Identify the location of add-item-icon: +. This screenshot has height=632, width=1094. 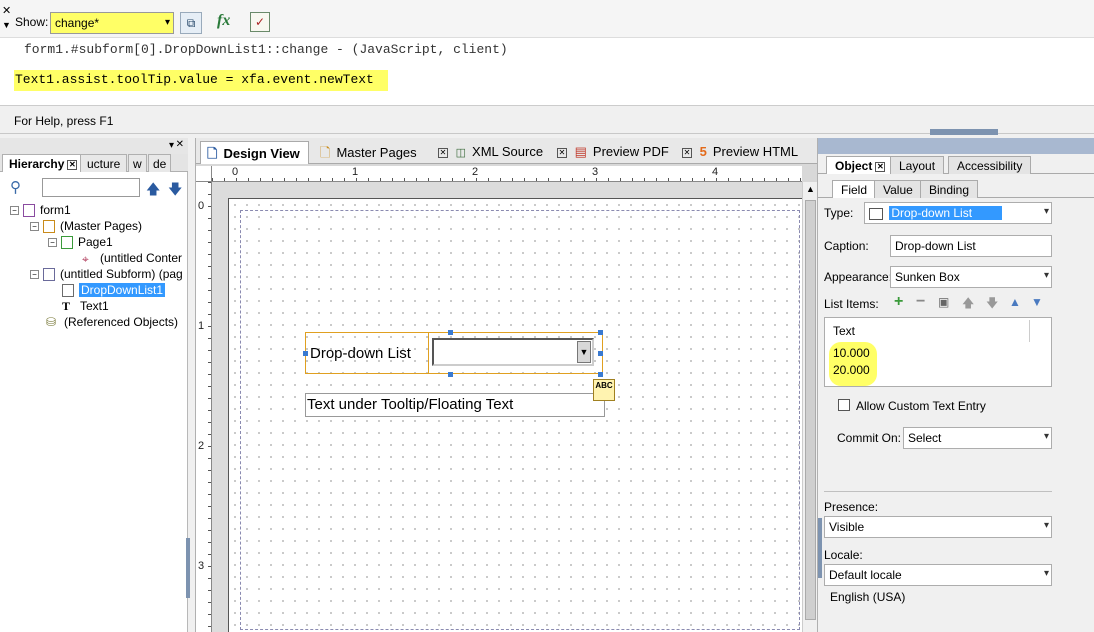
(898, 302).